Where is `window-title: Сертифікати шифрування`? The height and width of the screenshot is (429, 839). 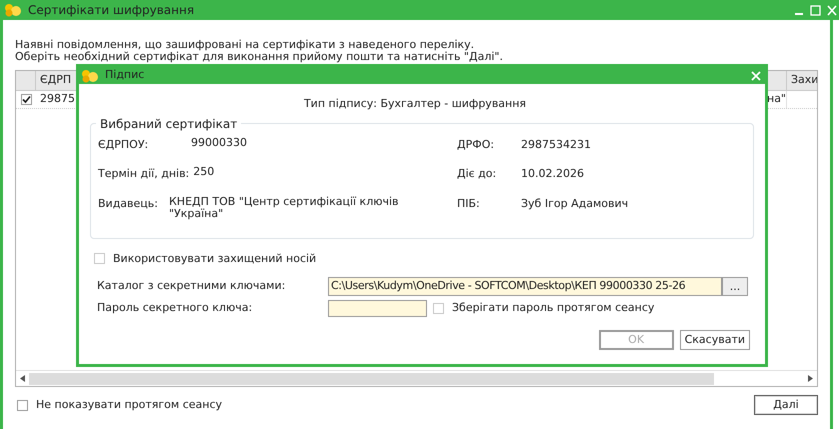
window-title: Сертифікати шифрування is located at coordinates (112, 10).